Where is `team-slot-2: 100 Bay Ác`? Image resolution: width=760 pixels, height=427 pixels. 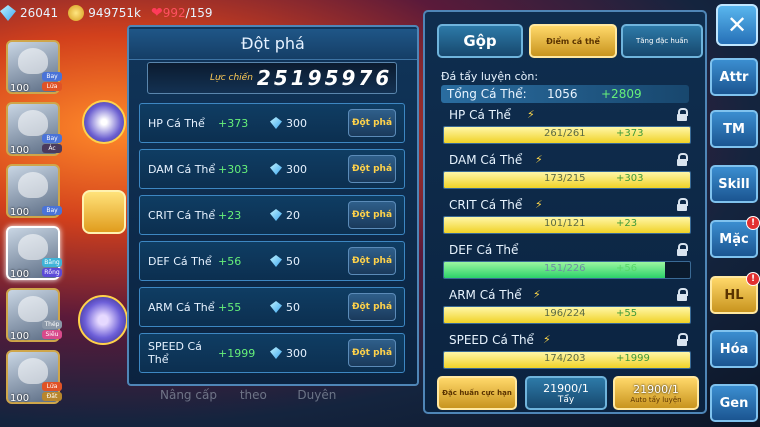
team-slot-2: 100 Bay Ác is located at coordinates (34, 129).